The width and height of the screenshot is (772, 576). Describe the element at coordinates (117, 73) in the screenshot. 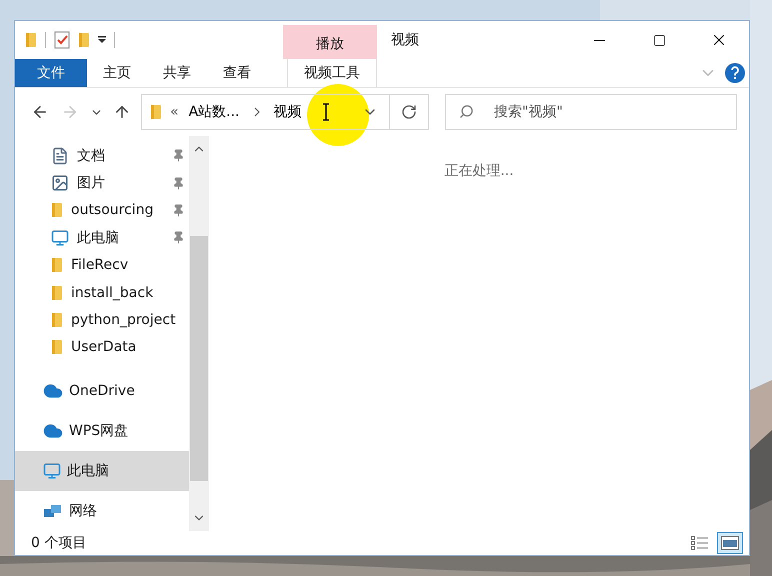

I see `ribbon-tab: 主页` at that location.